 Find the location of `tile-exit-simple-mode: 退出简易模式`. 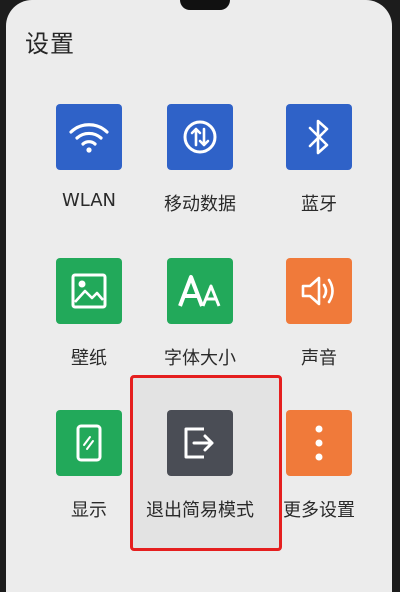

tile-exit-simple-mode: 退出简易模式 is located at coordinates (200, 485).